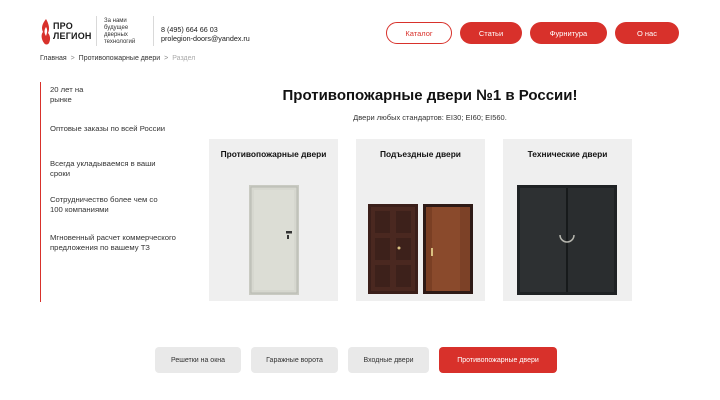  Describe the element at coordinates (430, 95) in the screenshot. I see `page-title: Противопожарные двери №1 в России!` at that location.